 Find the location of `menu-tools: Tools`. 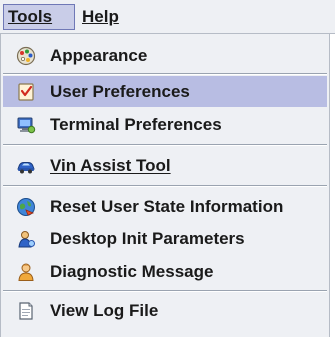

menu-tools: Tools is located at coordinates (39, 17).